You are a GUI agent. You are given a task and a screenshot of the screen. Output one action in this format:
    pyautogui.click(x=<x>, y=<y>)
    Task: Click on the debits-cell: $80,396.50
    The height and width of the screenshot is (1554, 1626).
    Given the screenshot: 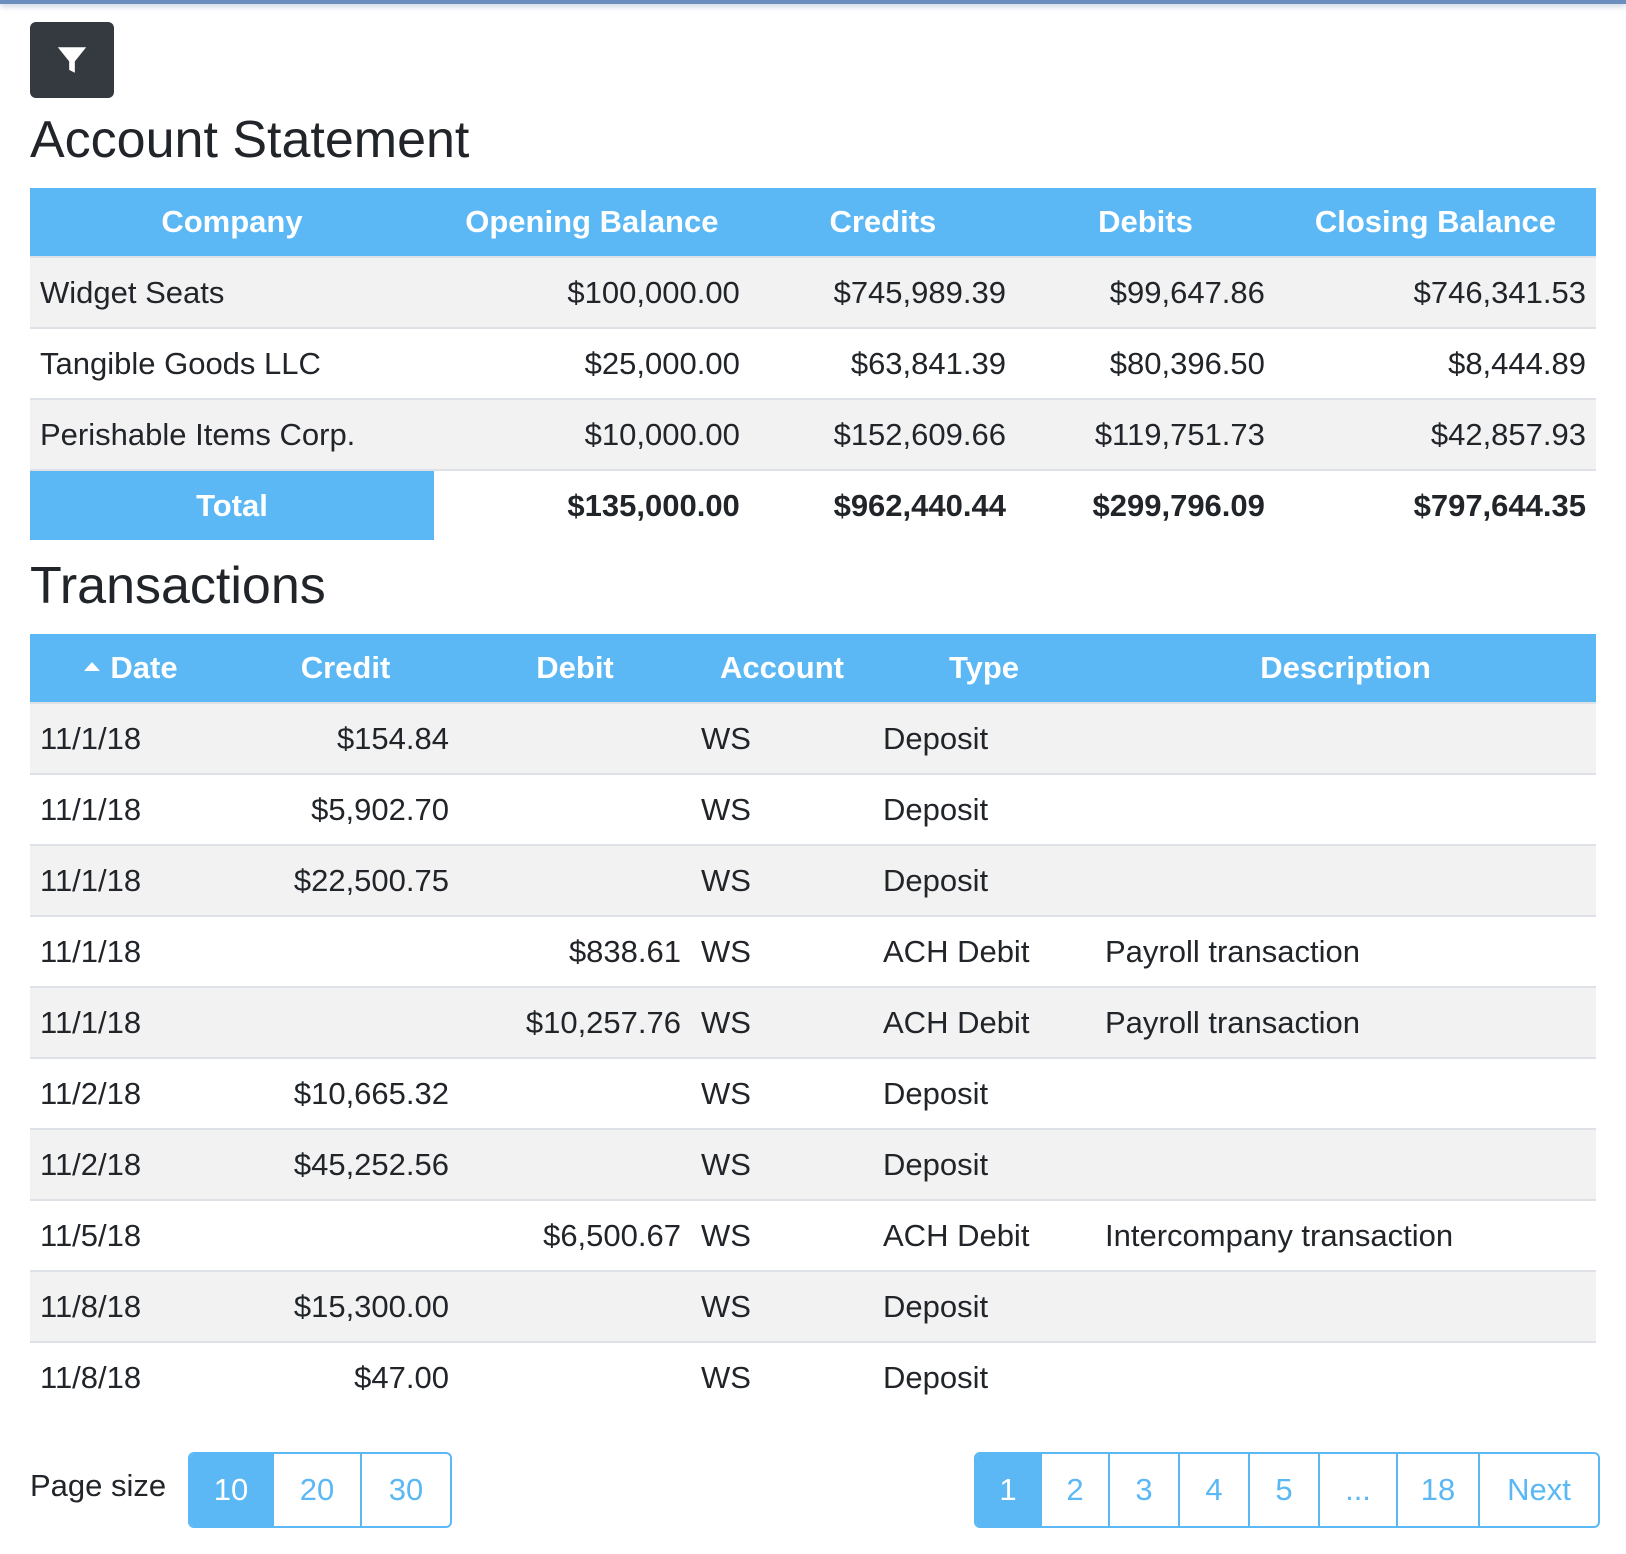 What is the action you would take?
    pyautogui.click(x=1145, y=363)
    